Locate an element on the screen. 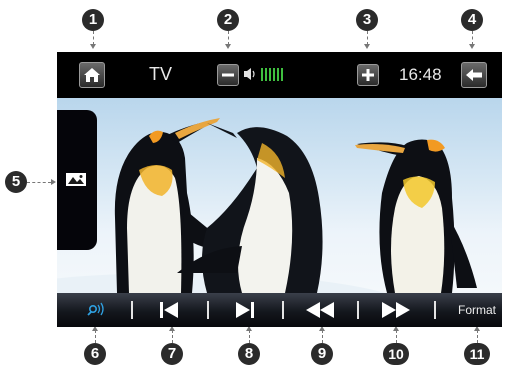 This screenshot has height=369, width=509. rewind-button is located at coordinates (321, 310).